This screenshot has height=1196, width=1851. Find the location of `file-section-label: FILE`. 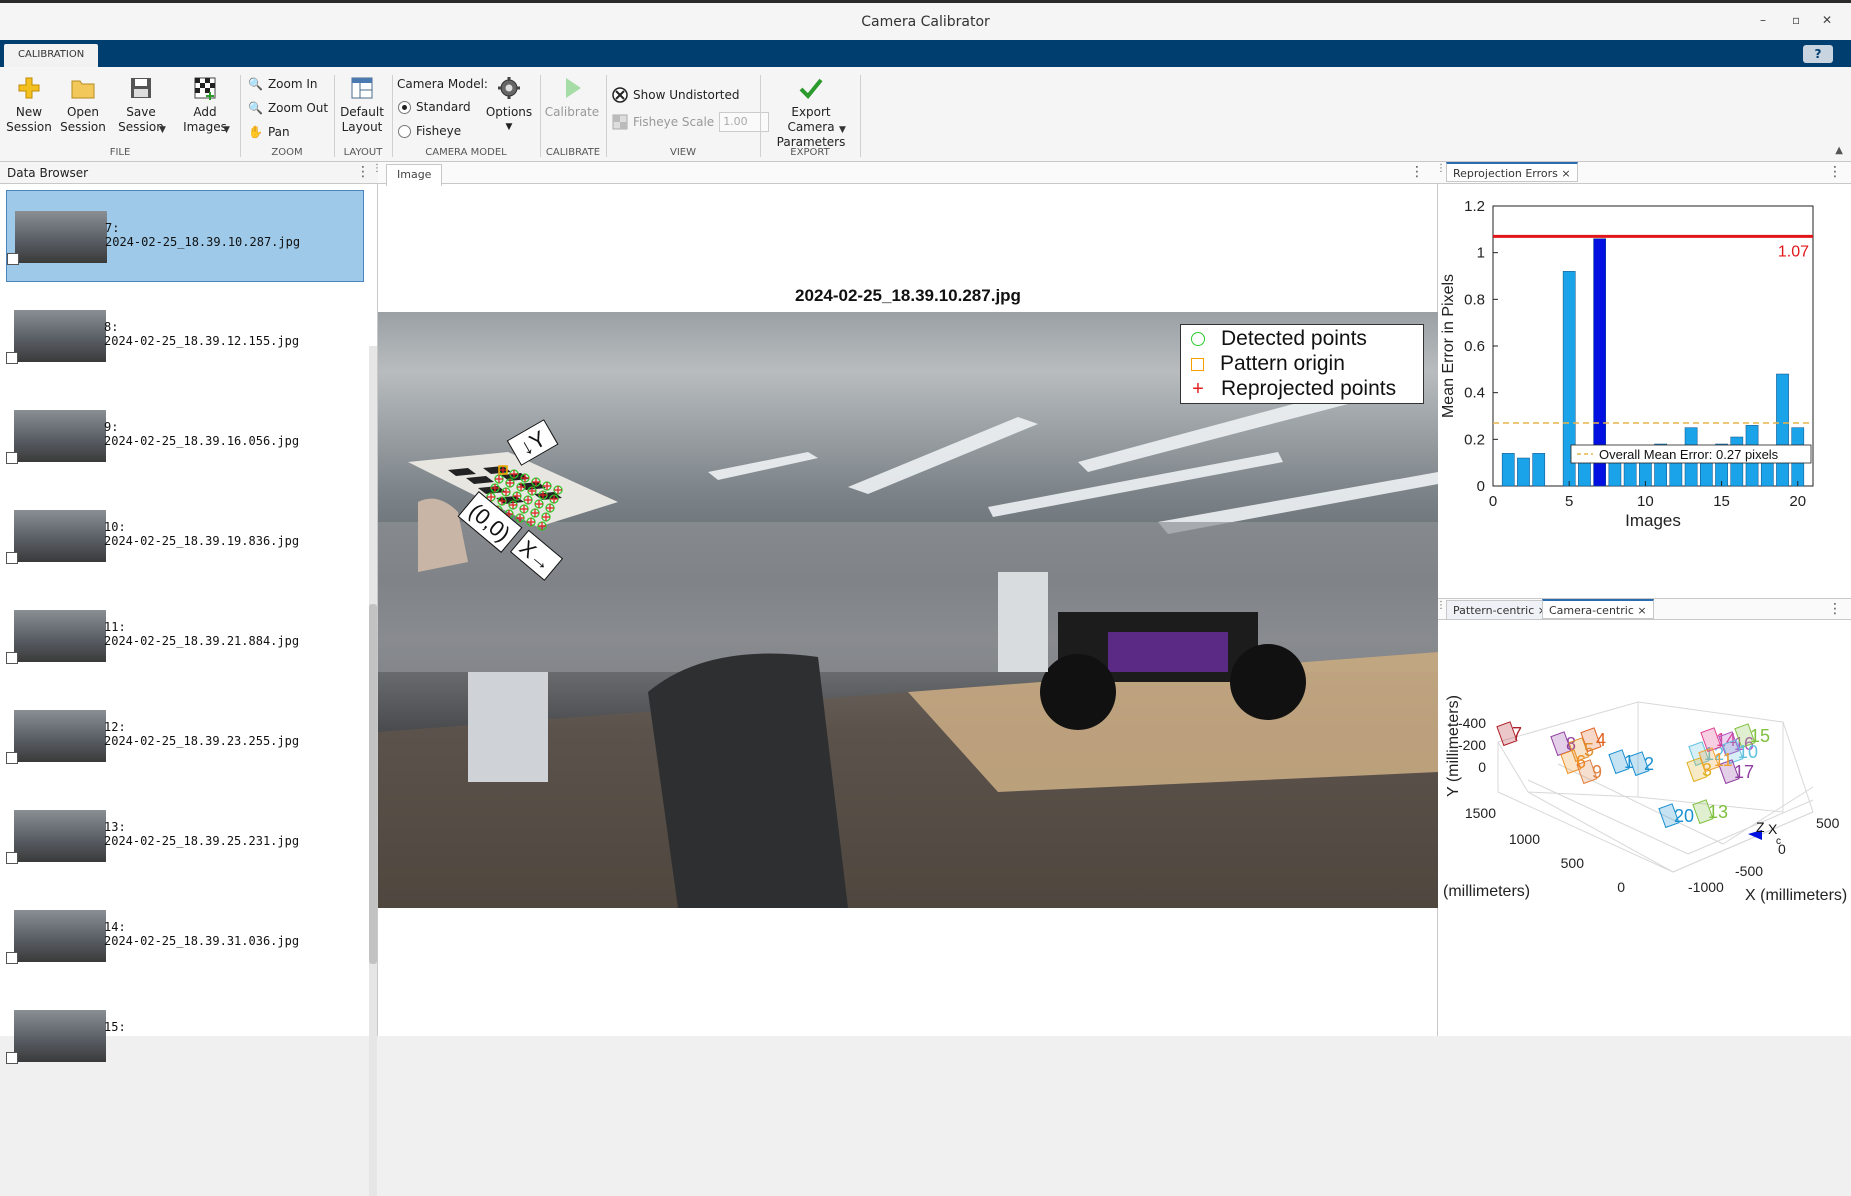

file-section-label: FILE is located at coordinates (120, 152).